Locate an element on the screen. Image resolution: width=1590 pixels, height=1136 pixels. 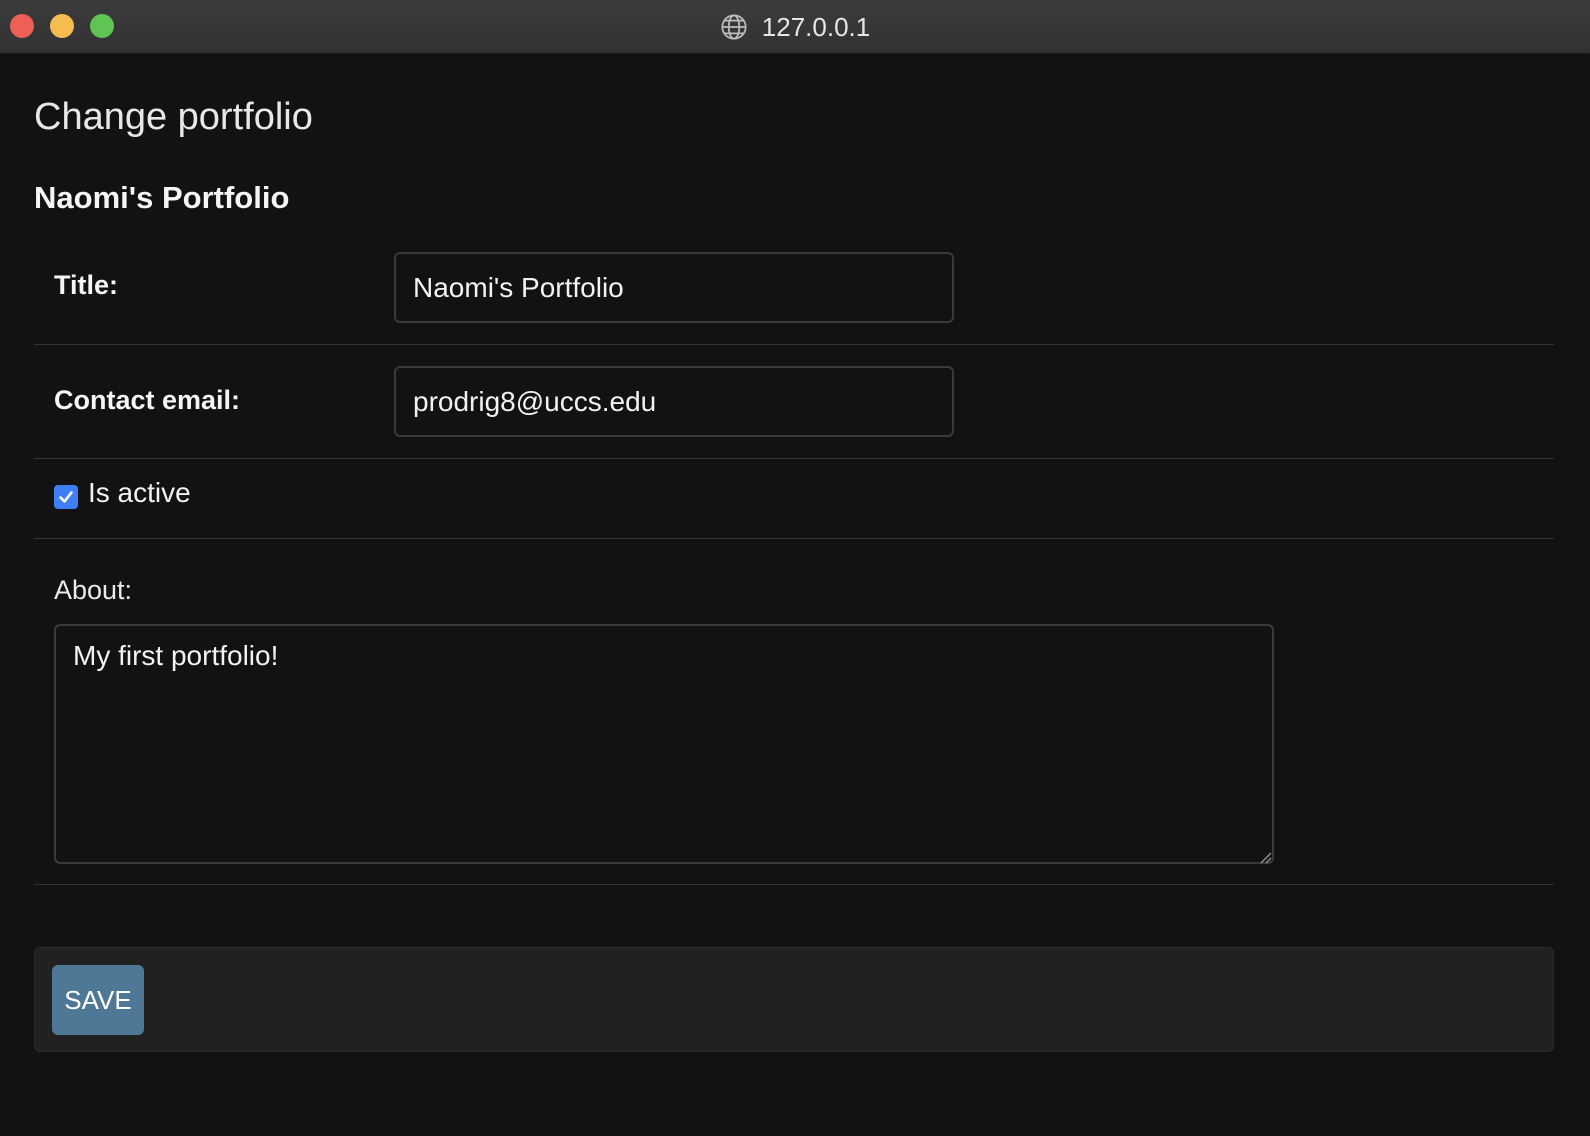
title-input is located at coordinates (674, 287).